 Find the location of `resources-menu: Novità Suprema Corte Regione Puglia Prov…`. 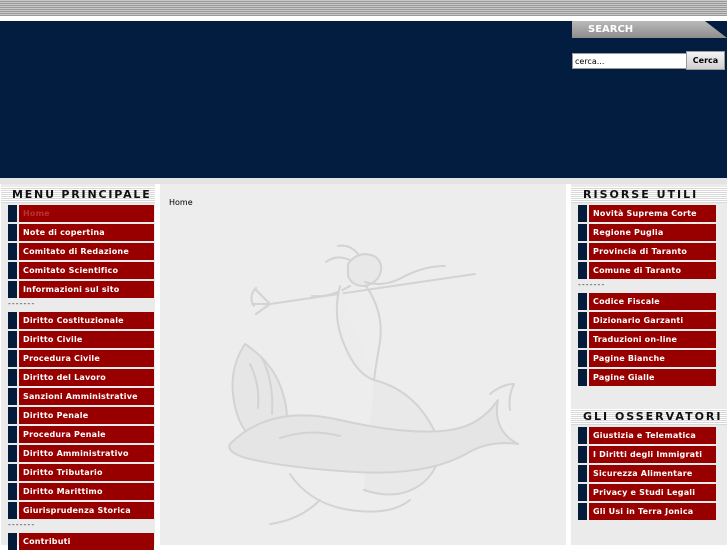

resources-menu: Novità Suprema Corte Regione Puglia Prov… is located at coordinates (649, 242).